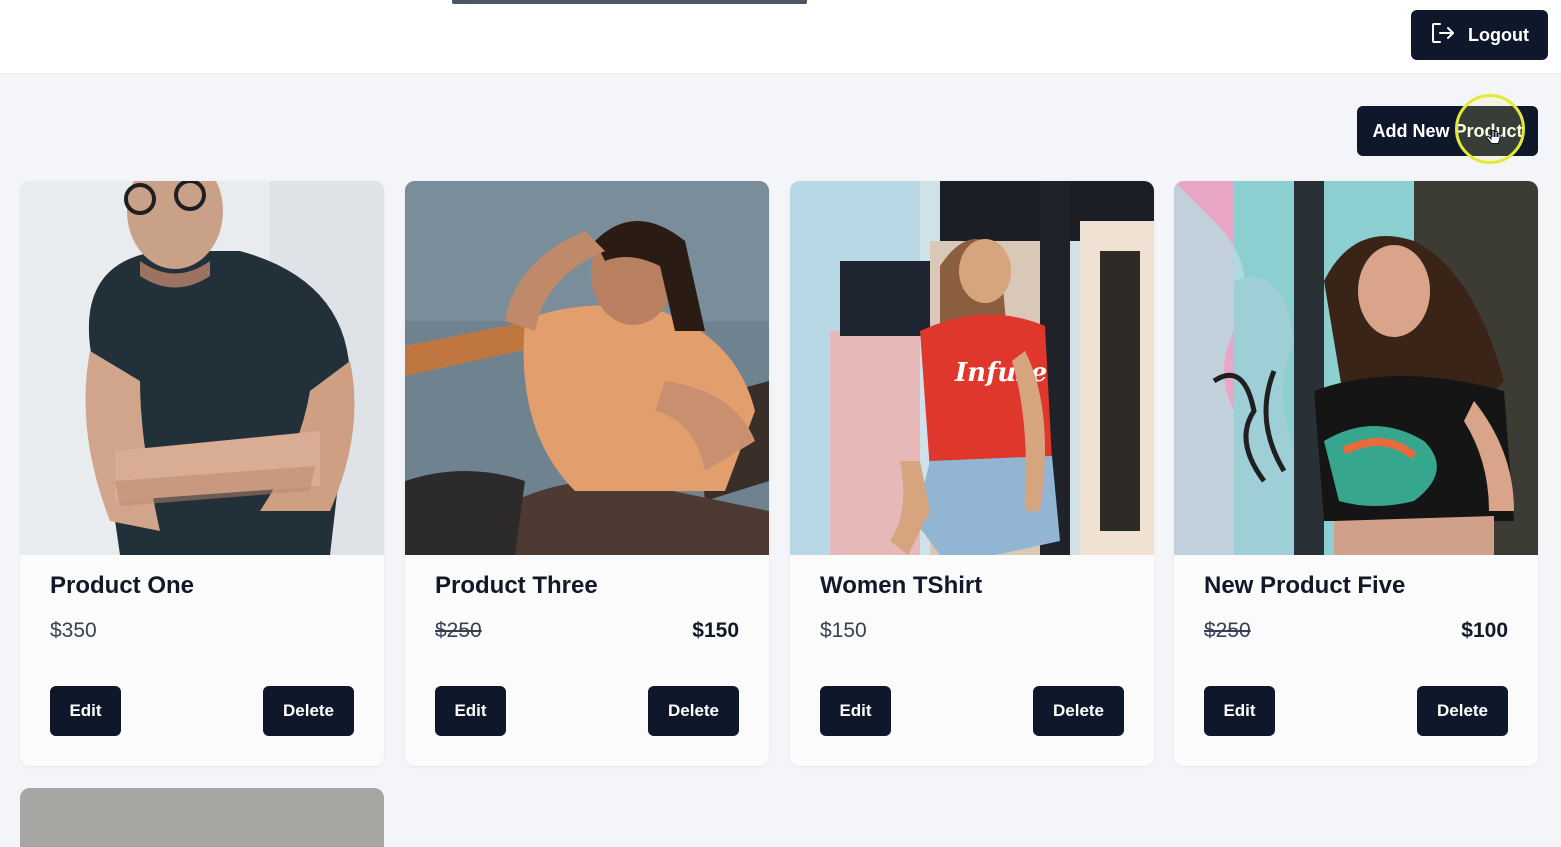 The height and width of the screenshot is (847, 1561). What do you see at coordinates (1484, 630) in the screenshot?
I see `sale-price: $100` at bounding box center [1484, 630].